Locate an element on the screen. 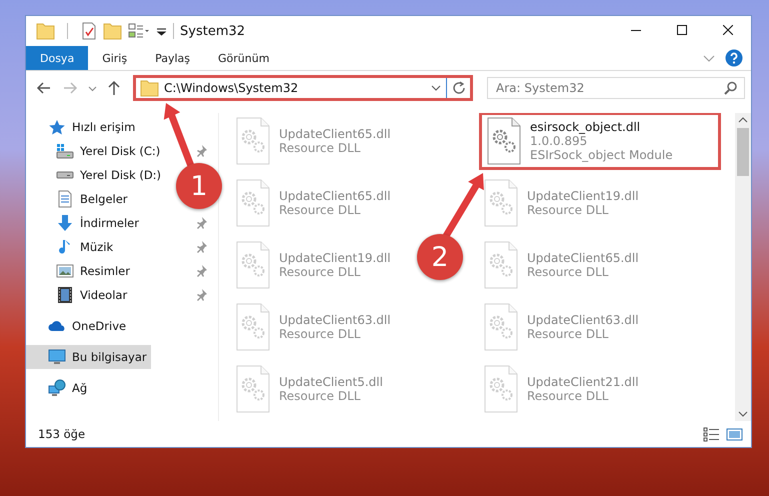  back-arrow-icon is located at coordinates (44, 88).